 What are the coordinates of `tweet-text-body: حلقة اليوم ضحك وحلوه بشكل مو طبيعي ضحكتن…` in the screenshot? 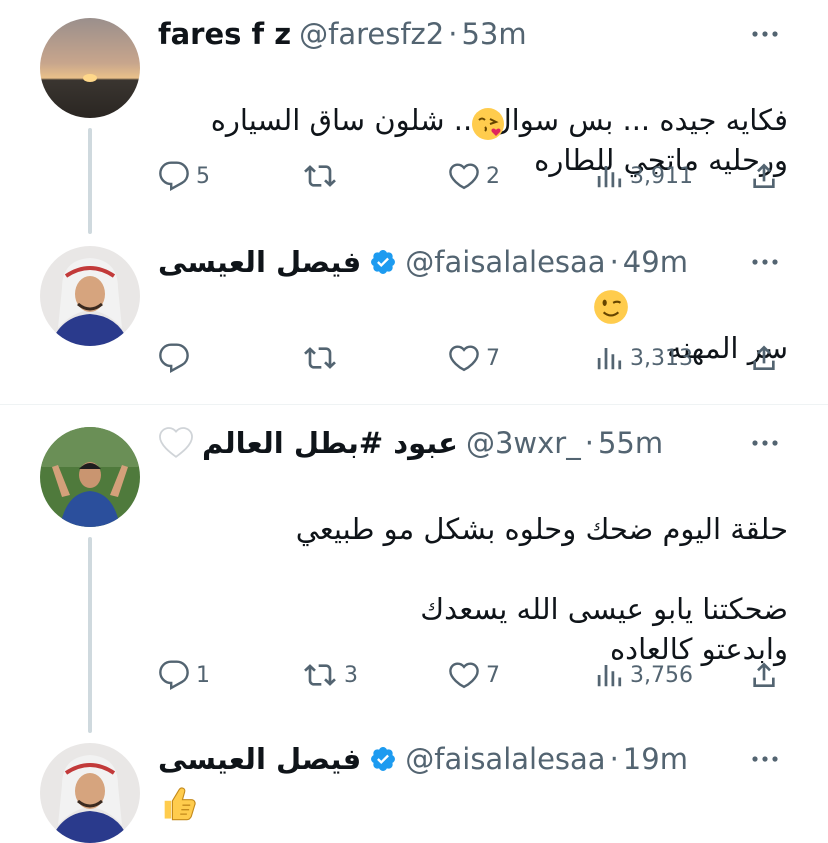 It's located at (541, 589).